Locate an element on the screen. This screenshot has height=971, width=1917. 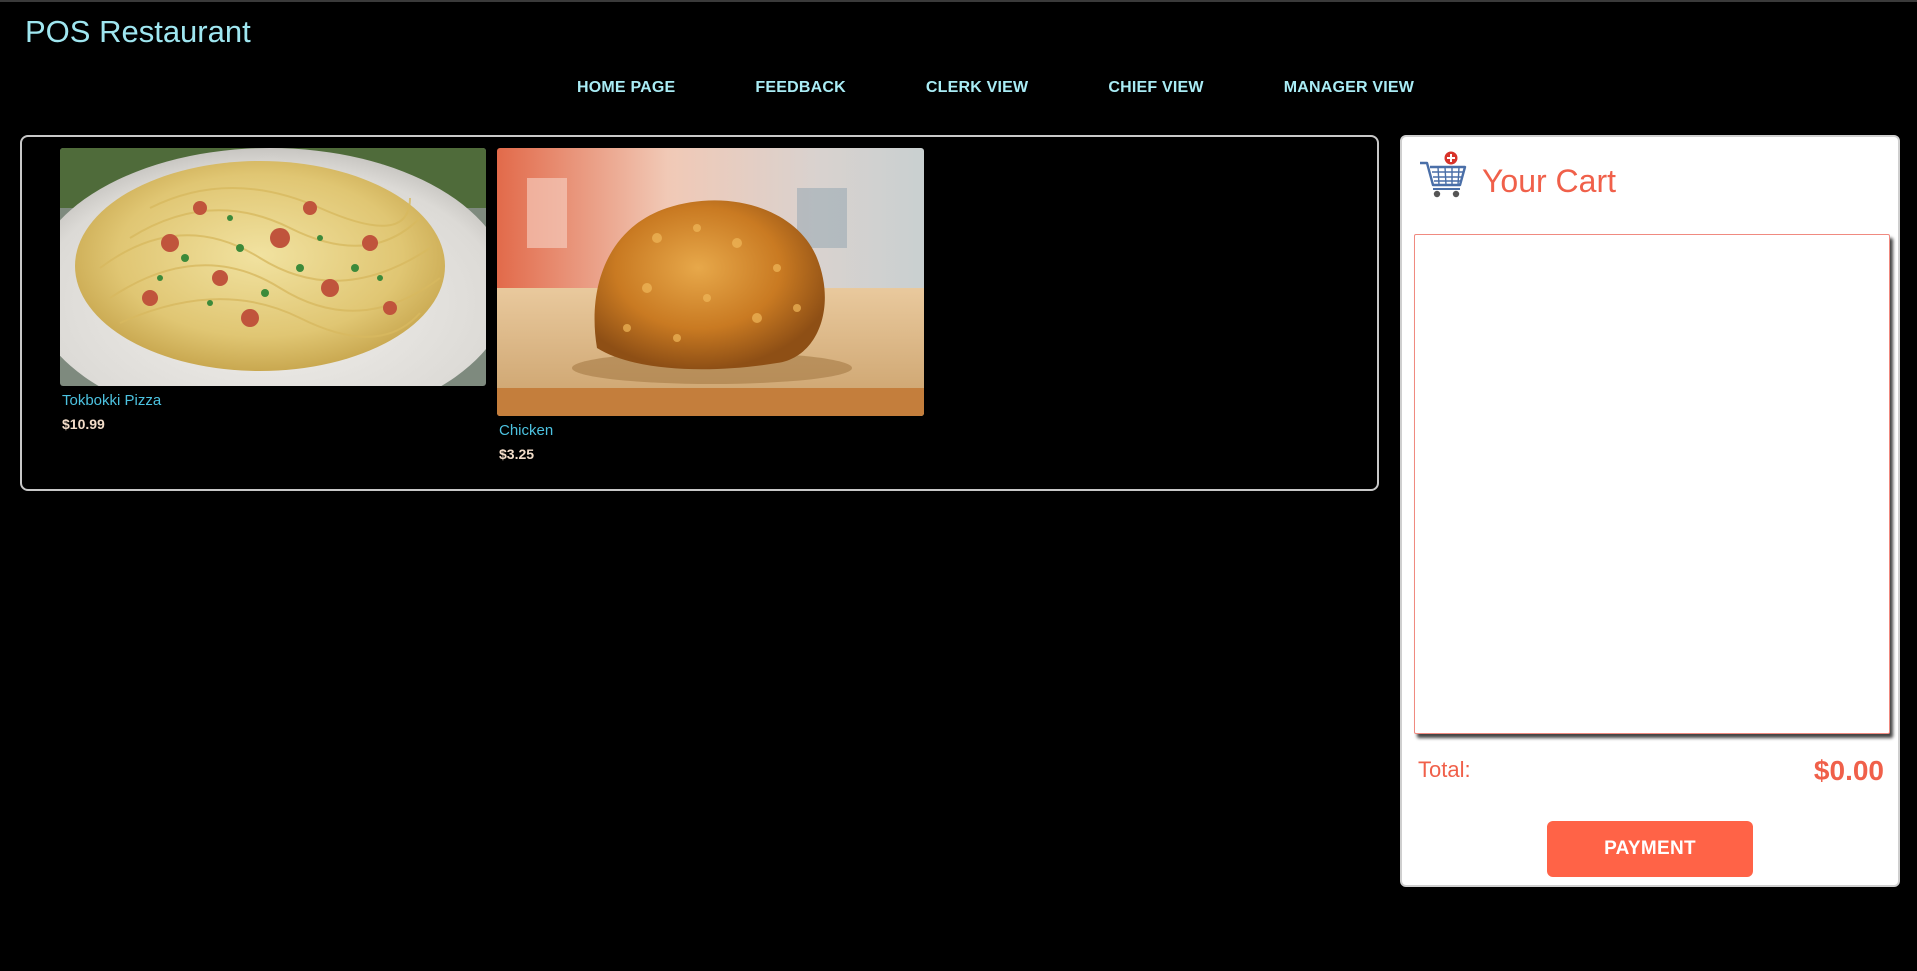
app-title: POS Restaurant is located at coordinates (138, 31).